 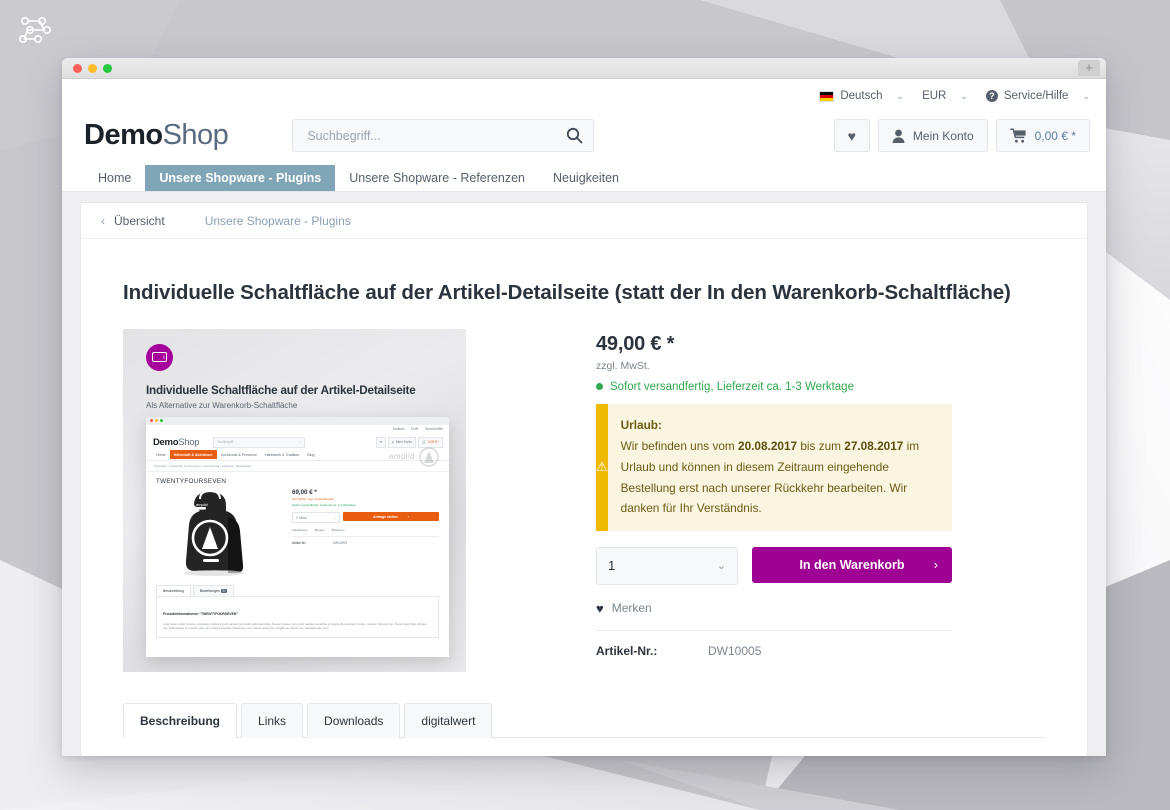 I want to click on mock-buy-row: 1 Stück ⌄ Anfrage stellen ›, so click(x=365, y=518).